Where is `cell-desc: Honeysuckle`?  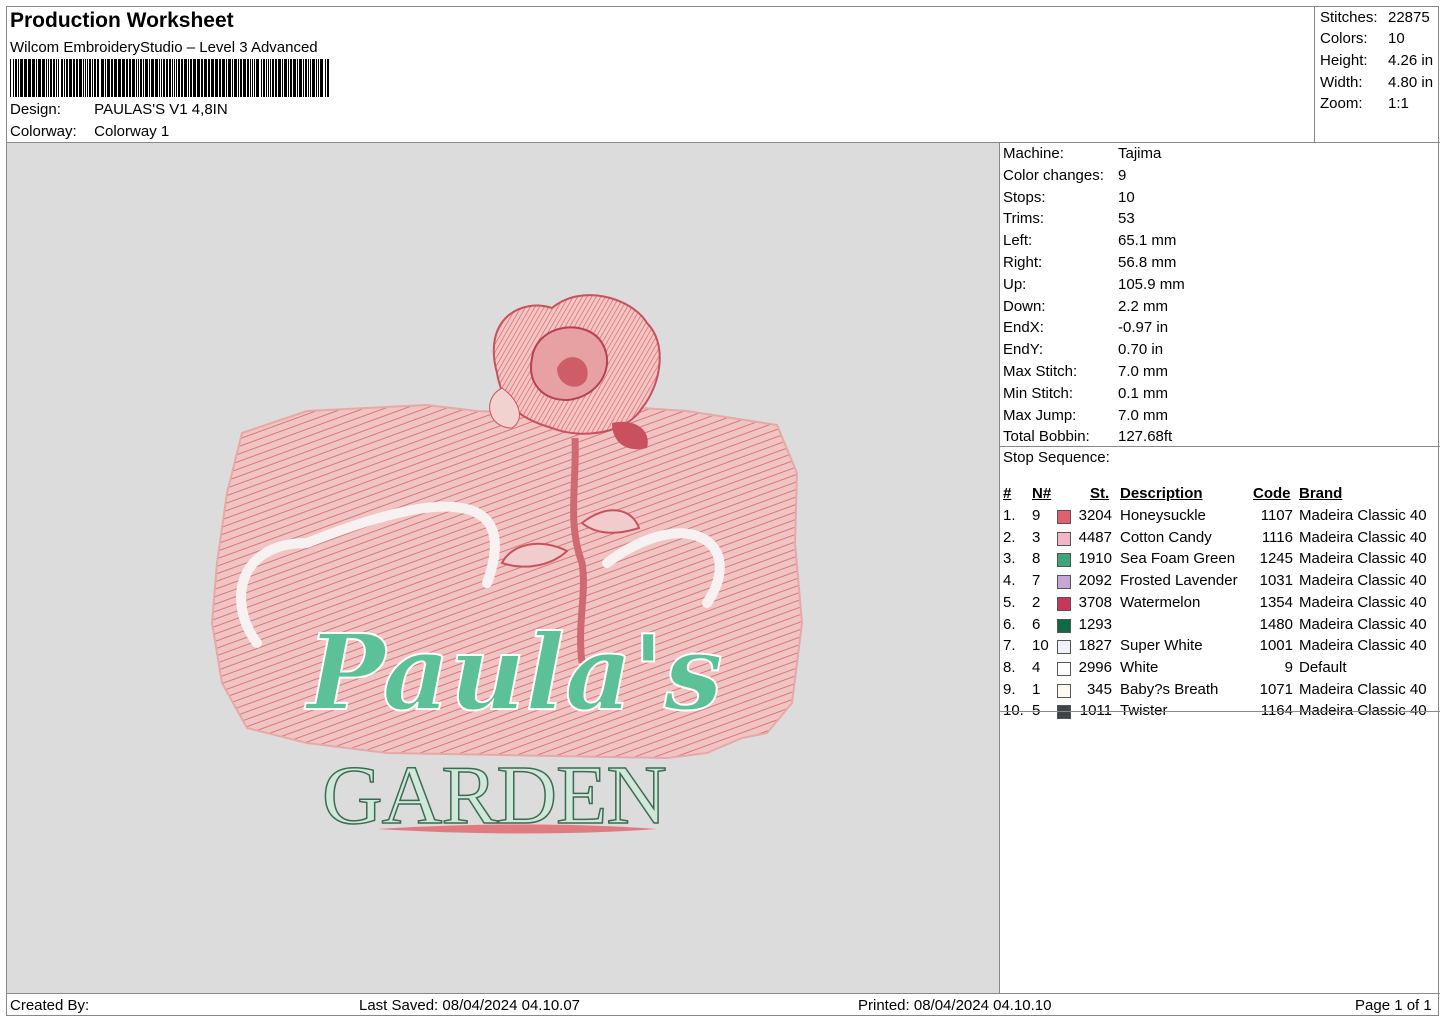
cell-desc: Honeysuckle is located at coordinates (1163, 515).